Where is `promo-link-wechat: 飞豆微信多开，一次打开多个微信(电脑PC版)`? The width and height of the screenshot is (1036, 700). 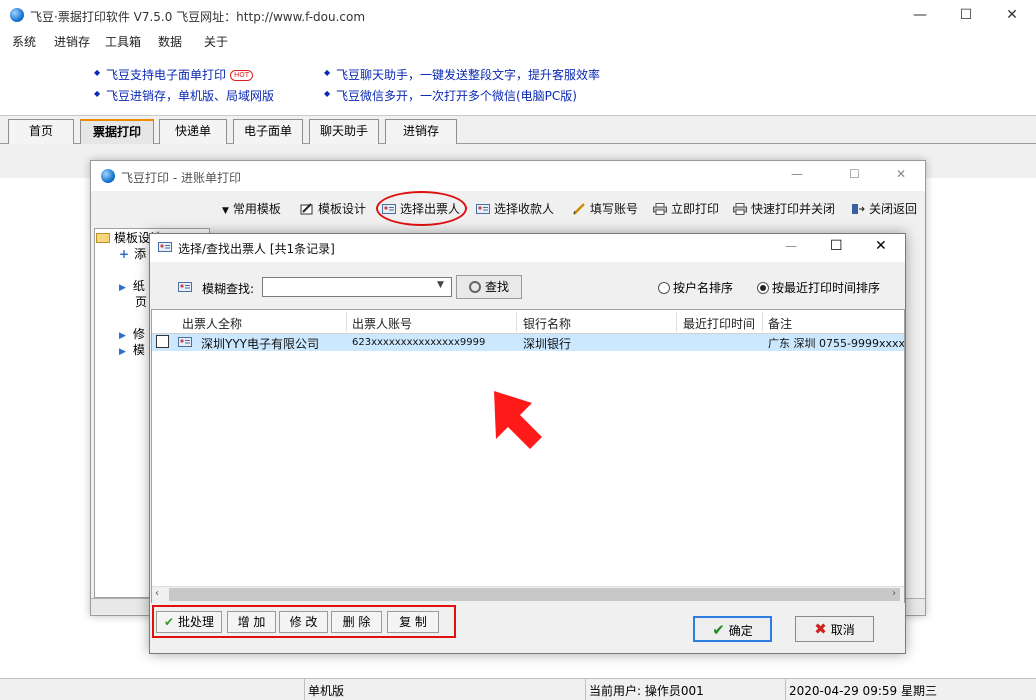 promo-link-wechat: 飞豆微信多开，一次打开多个微信(电脑PC版) is located at coordinates (456, 95).